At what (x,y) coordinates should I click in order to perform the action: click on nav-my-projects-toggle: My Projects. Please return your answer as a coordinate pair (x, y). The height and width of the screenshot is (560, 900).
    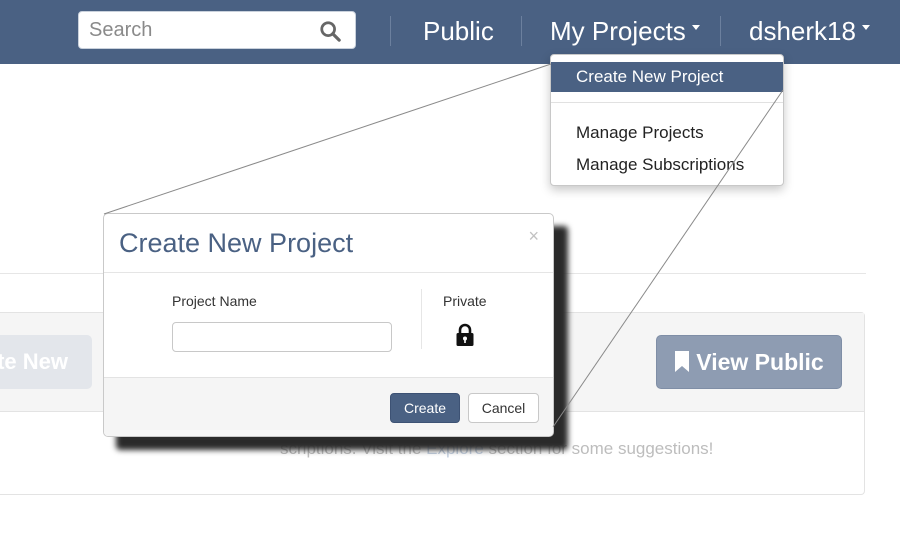
    Looking at the image, I should click on (625, 31).